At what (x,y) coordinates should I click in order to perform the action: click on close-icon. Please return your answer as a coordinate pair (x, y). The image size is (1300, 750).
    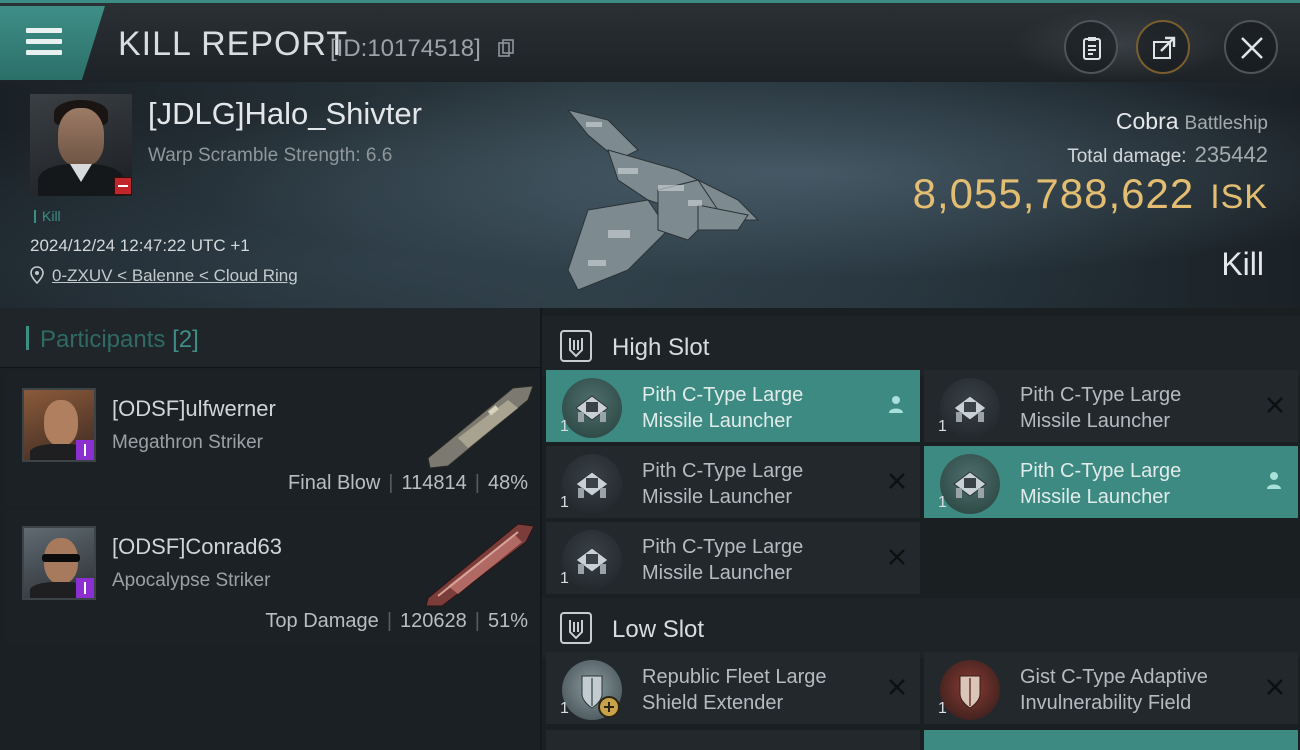
    Looking at the image, I should click on (1252, 48).